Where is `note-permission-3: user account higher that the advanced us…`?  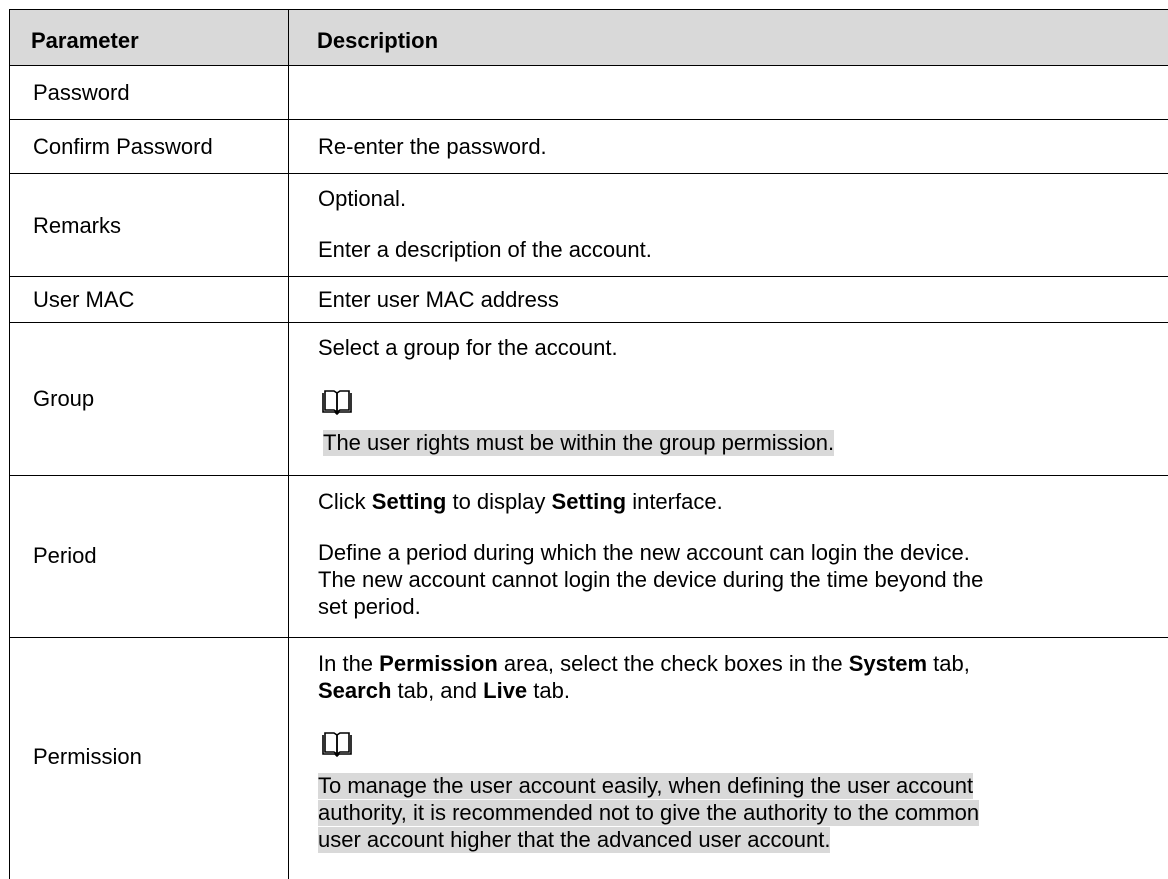
note-permission-3: user account higher that the advanced us… is located at coordinates (574, 840).